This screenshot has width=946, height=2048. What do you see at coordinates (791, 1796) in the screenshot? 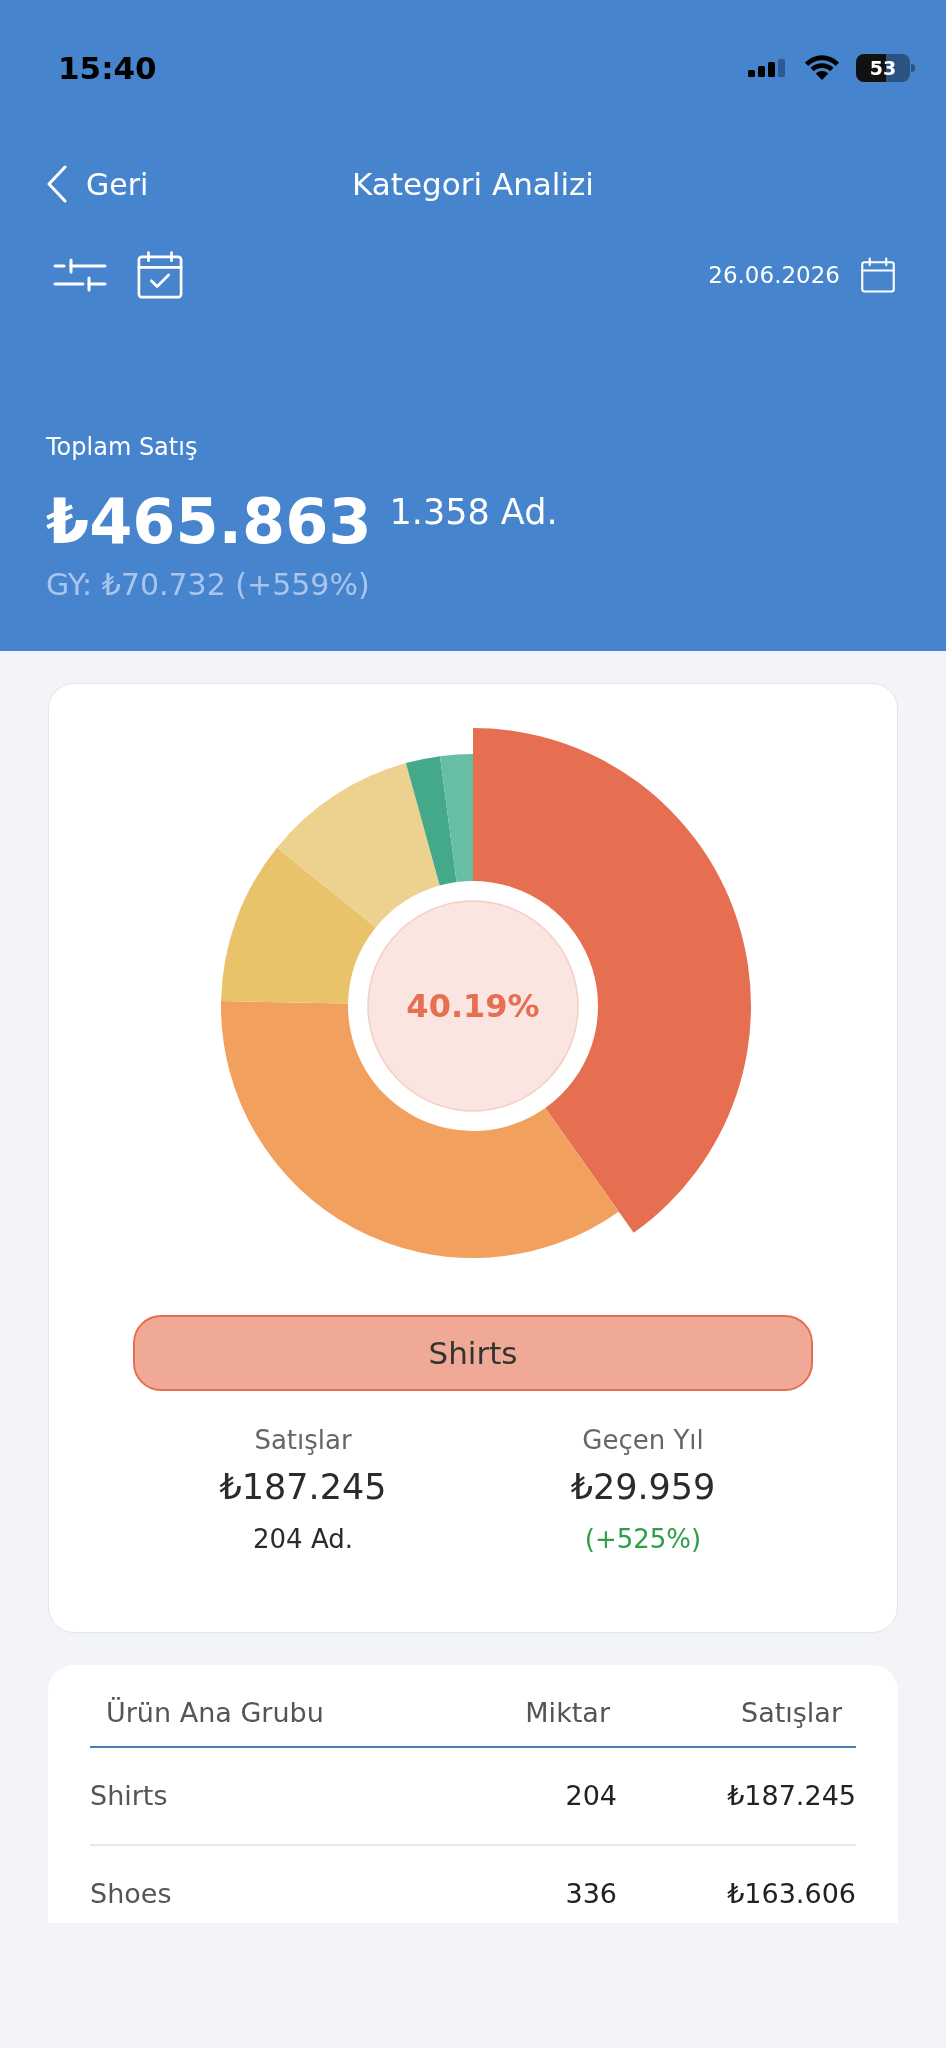
I see `table-cell-text: ₺187.245` at bounding box center [791, 1796].